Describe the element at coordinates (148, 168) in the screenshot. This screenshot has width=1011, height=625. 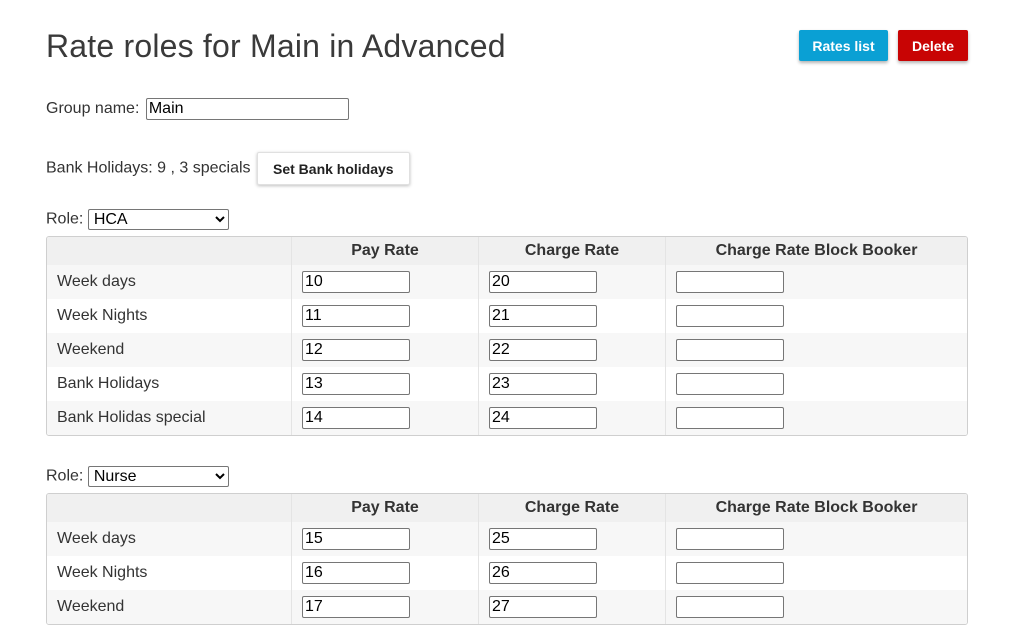
I see `bank-holidays-text: Bank Holidays: 9 , 3 specials` at that location.